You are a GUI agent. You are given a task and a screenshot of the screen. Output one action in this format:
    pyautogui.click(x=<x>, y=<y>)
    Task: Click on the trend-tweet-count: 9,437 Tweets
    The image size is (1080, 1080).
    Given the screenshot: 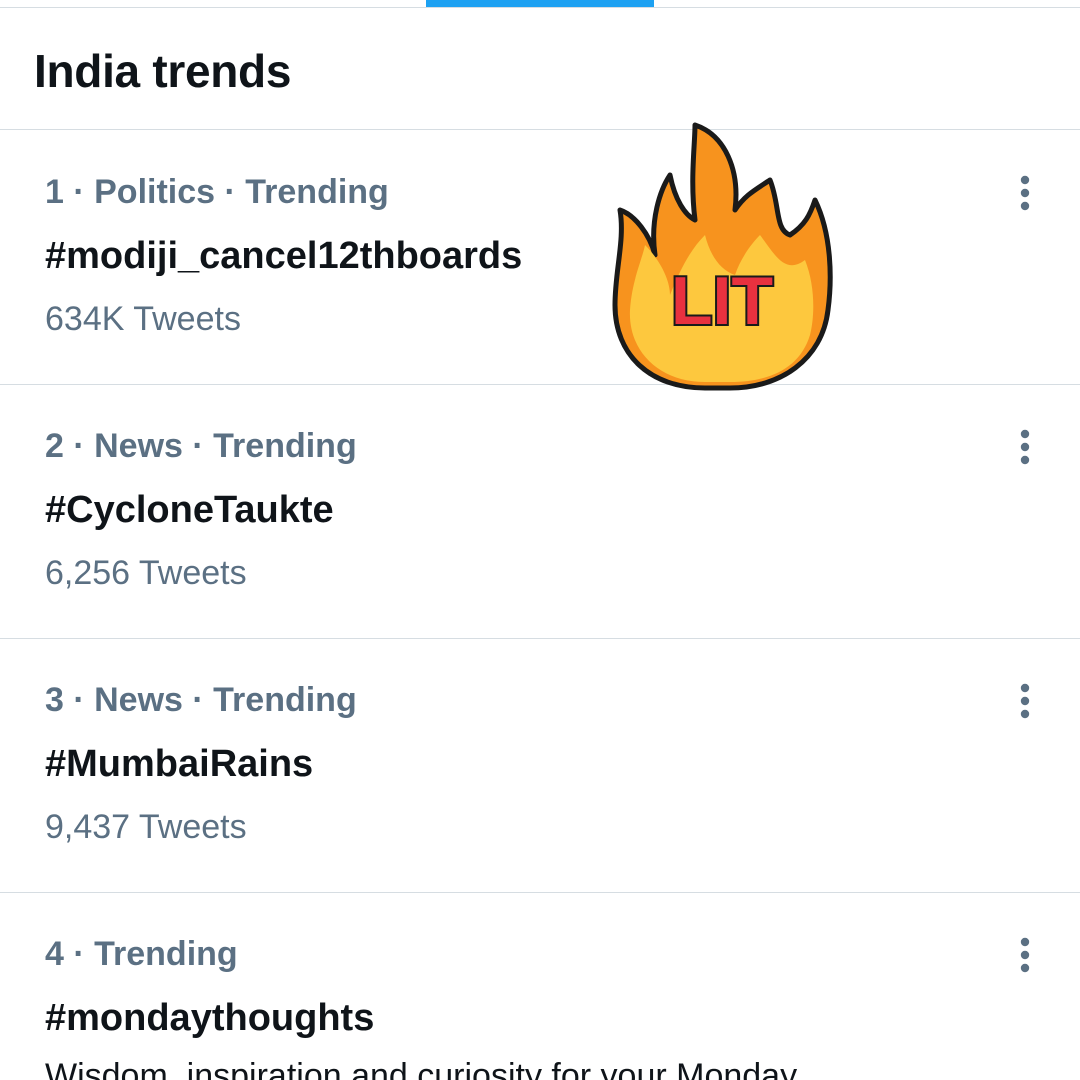 What is the action you would take?
    pyautogui.click(x=146, y=827)
    